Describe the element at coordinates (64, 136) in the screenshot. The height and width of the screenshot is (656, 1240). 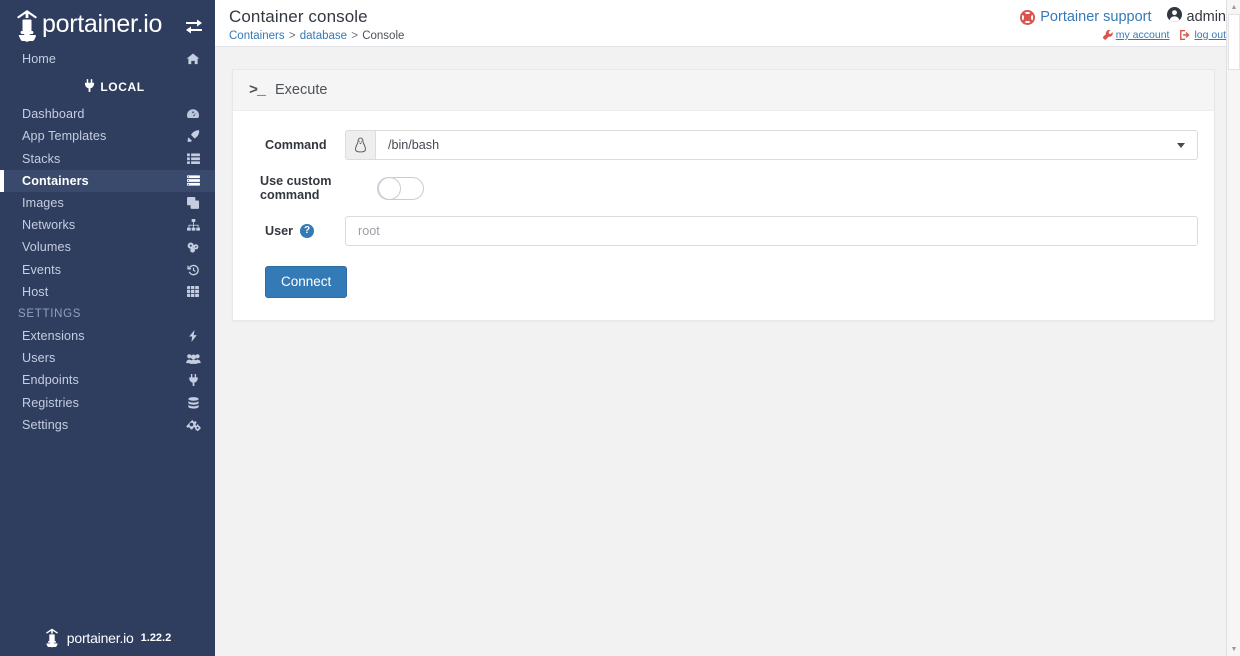
I see `sidebar-item-label: App Templates` at that location.